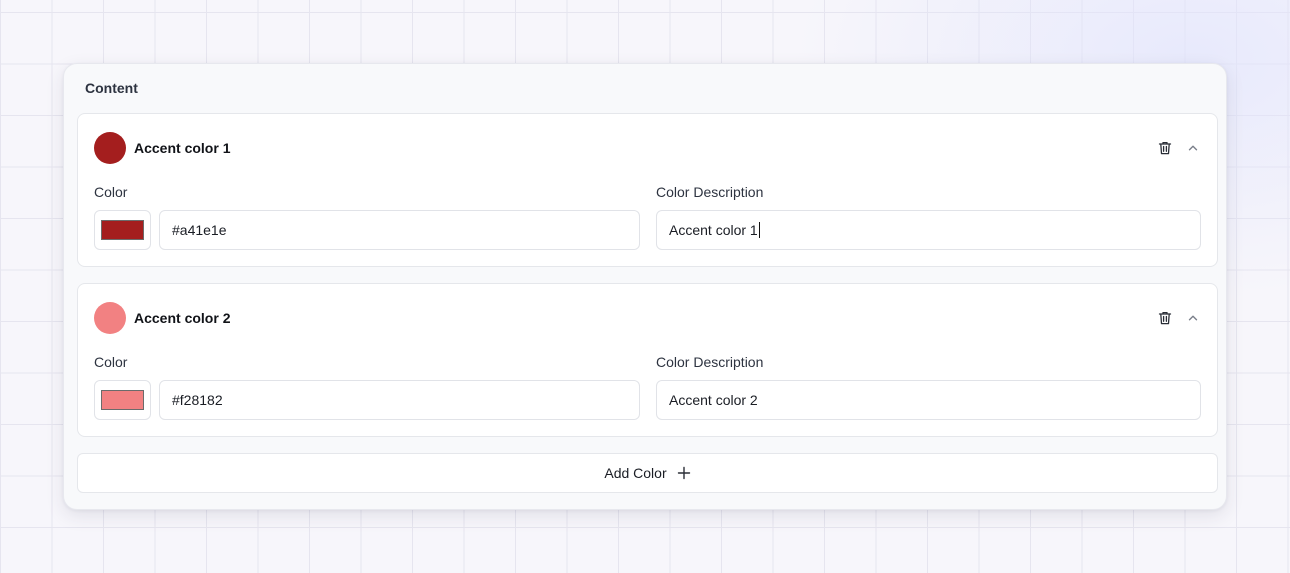 The height and width of the screenshot is (573, 1290). I want to click on color-card-title: Accent color 1, so click(182, 148).